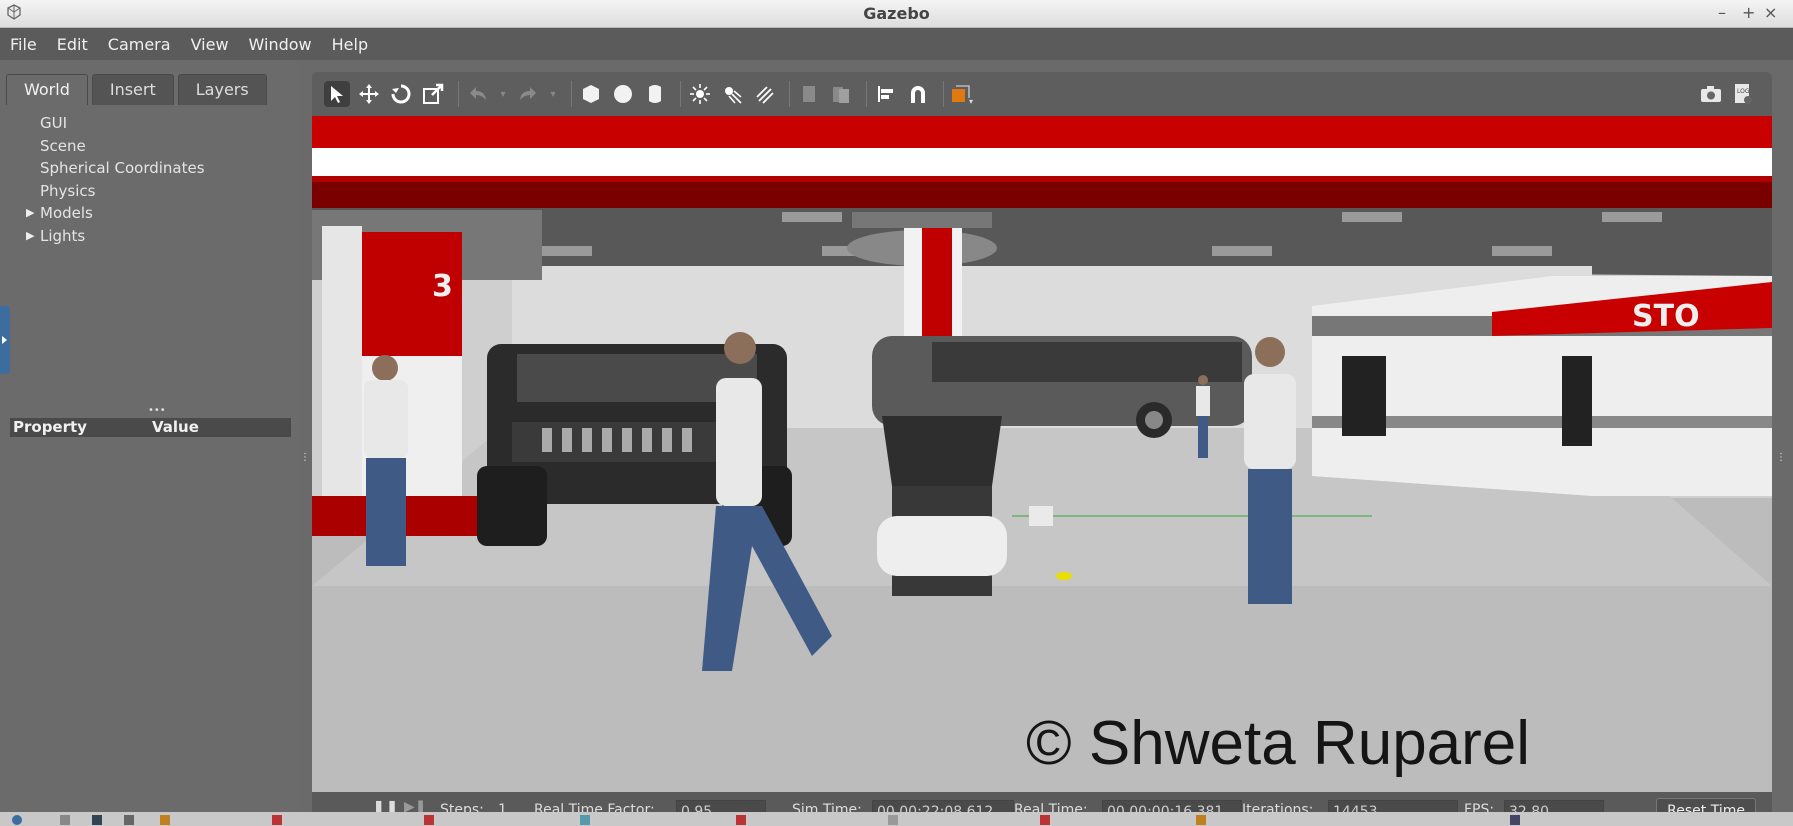 This screenshot has height=826, width=1793. I want to click on undo-icon, so click(478, 94).